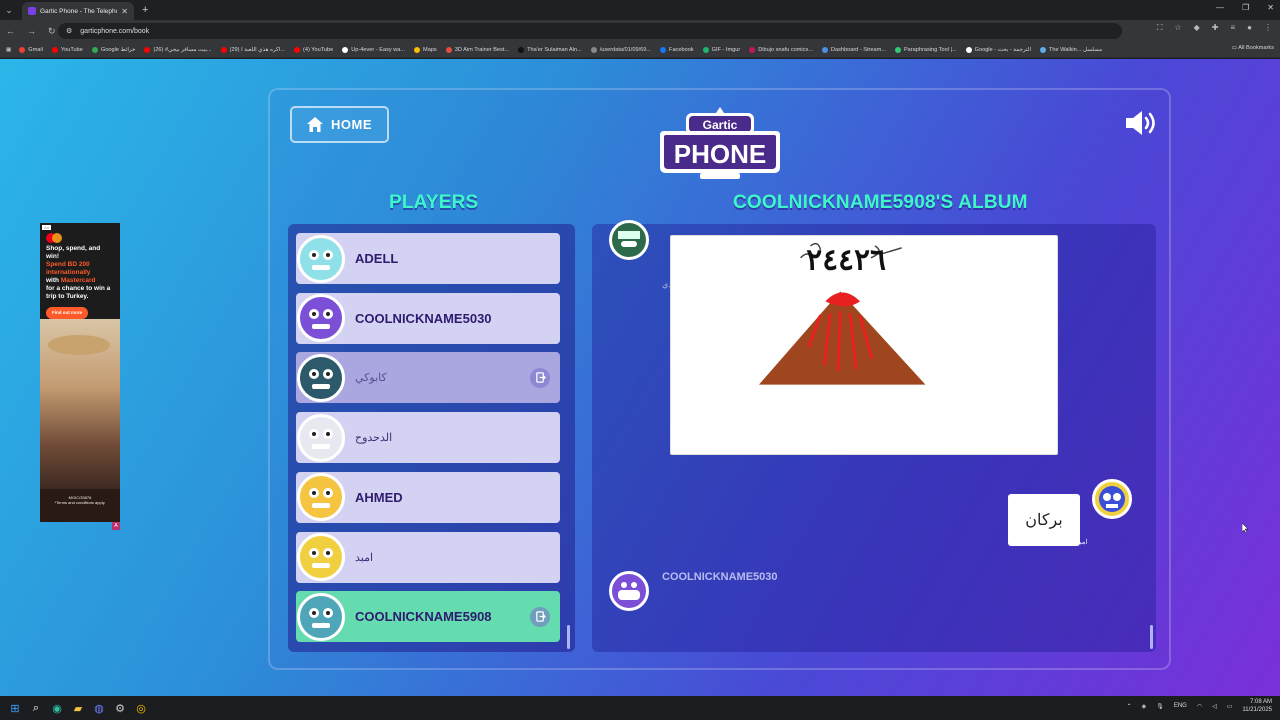 Image resolution: width=1280 pixels, height=720 pixels. What do you see at coordinates (1220, 7) in the screenshot?
I see `minimize-icon: —` at bounding box center [1220, 7].